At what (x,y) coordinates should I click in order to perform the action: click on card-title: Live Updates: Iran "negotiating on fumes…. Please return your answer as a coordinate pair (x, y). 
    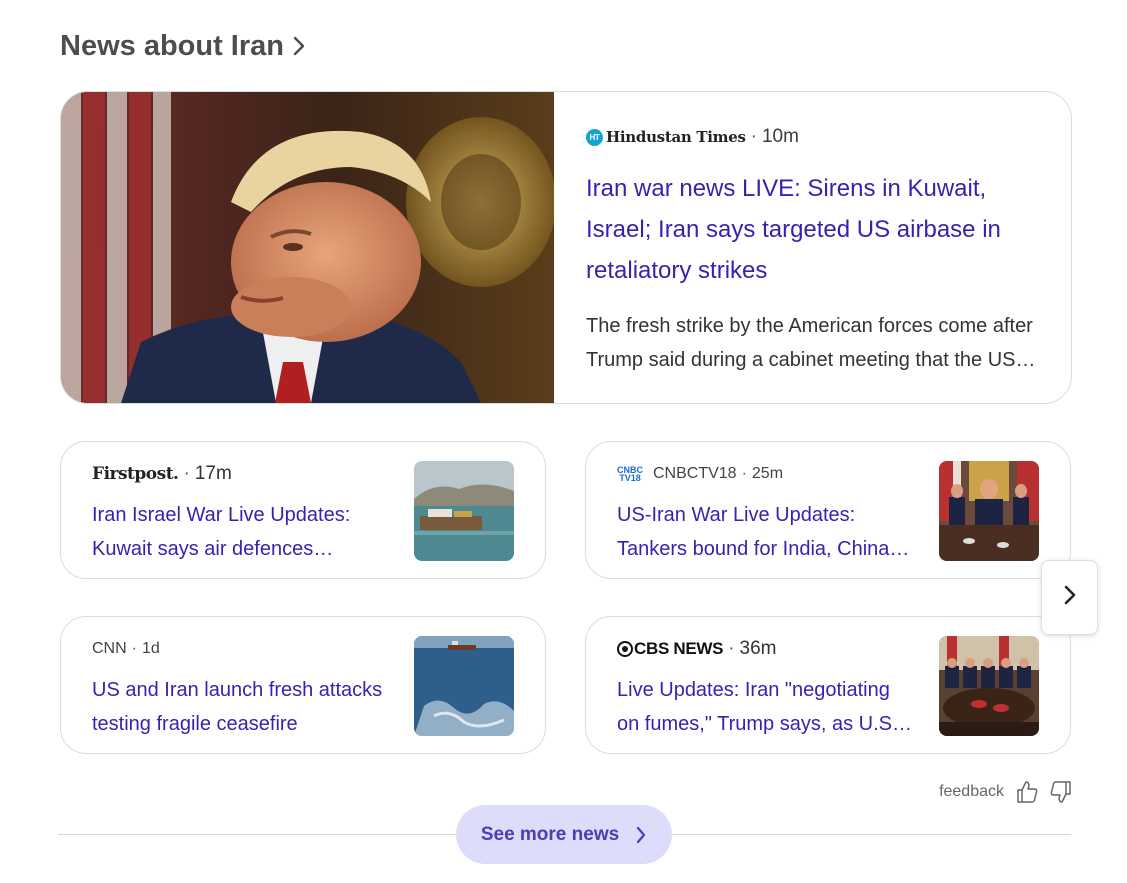
    Looking at the image, I should click on (767, 707).